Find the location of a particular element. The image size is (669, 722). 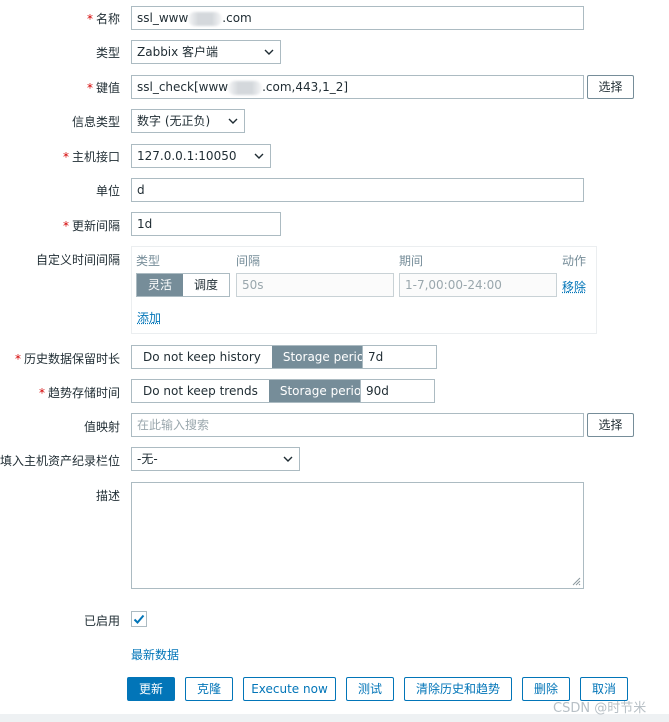

key-input: ssl_check[www .com,443,1_2] is located at coordinates (357, 87).